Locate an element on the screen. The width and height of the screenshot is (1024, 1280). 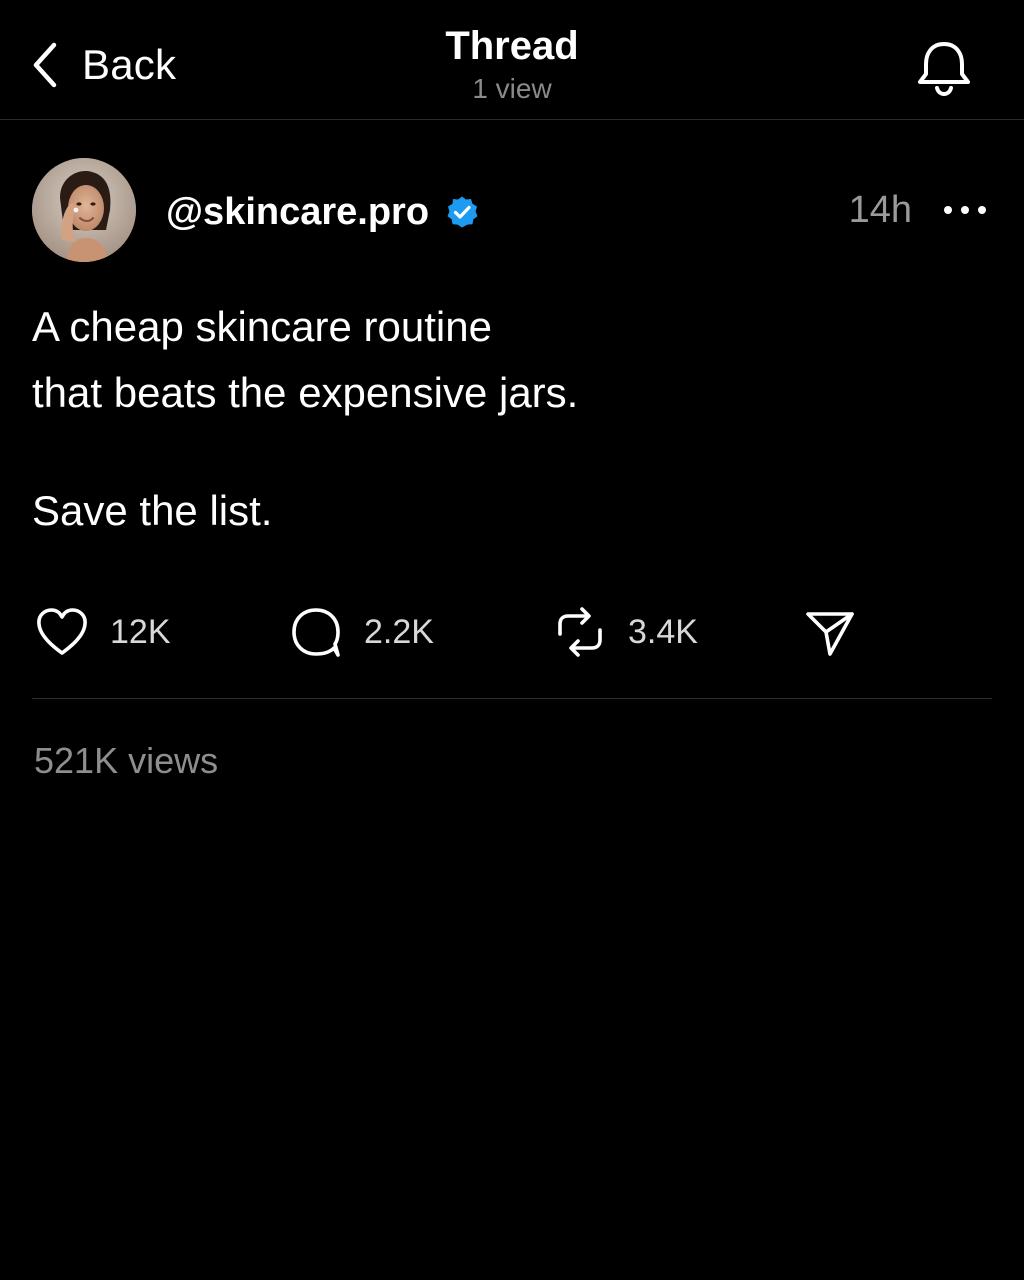
more-options-button is located at coordinates (965, 210).